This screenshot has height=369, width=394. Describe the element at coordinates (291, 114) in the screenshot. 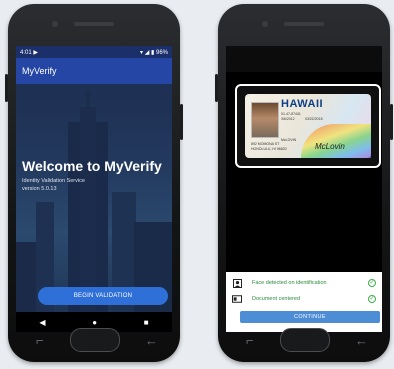

I see `license-line: 01-47-87441` at that location.